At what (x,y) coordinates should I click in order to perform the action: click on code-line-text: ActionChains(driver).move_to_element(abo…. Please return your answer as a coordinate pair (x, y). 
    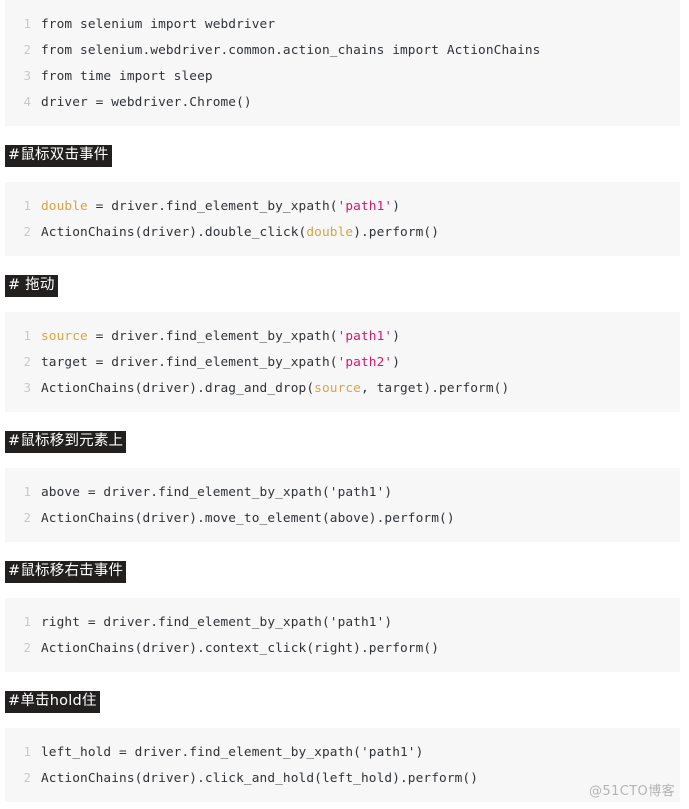
    Looking at the image, I should click on (248, 519).